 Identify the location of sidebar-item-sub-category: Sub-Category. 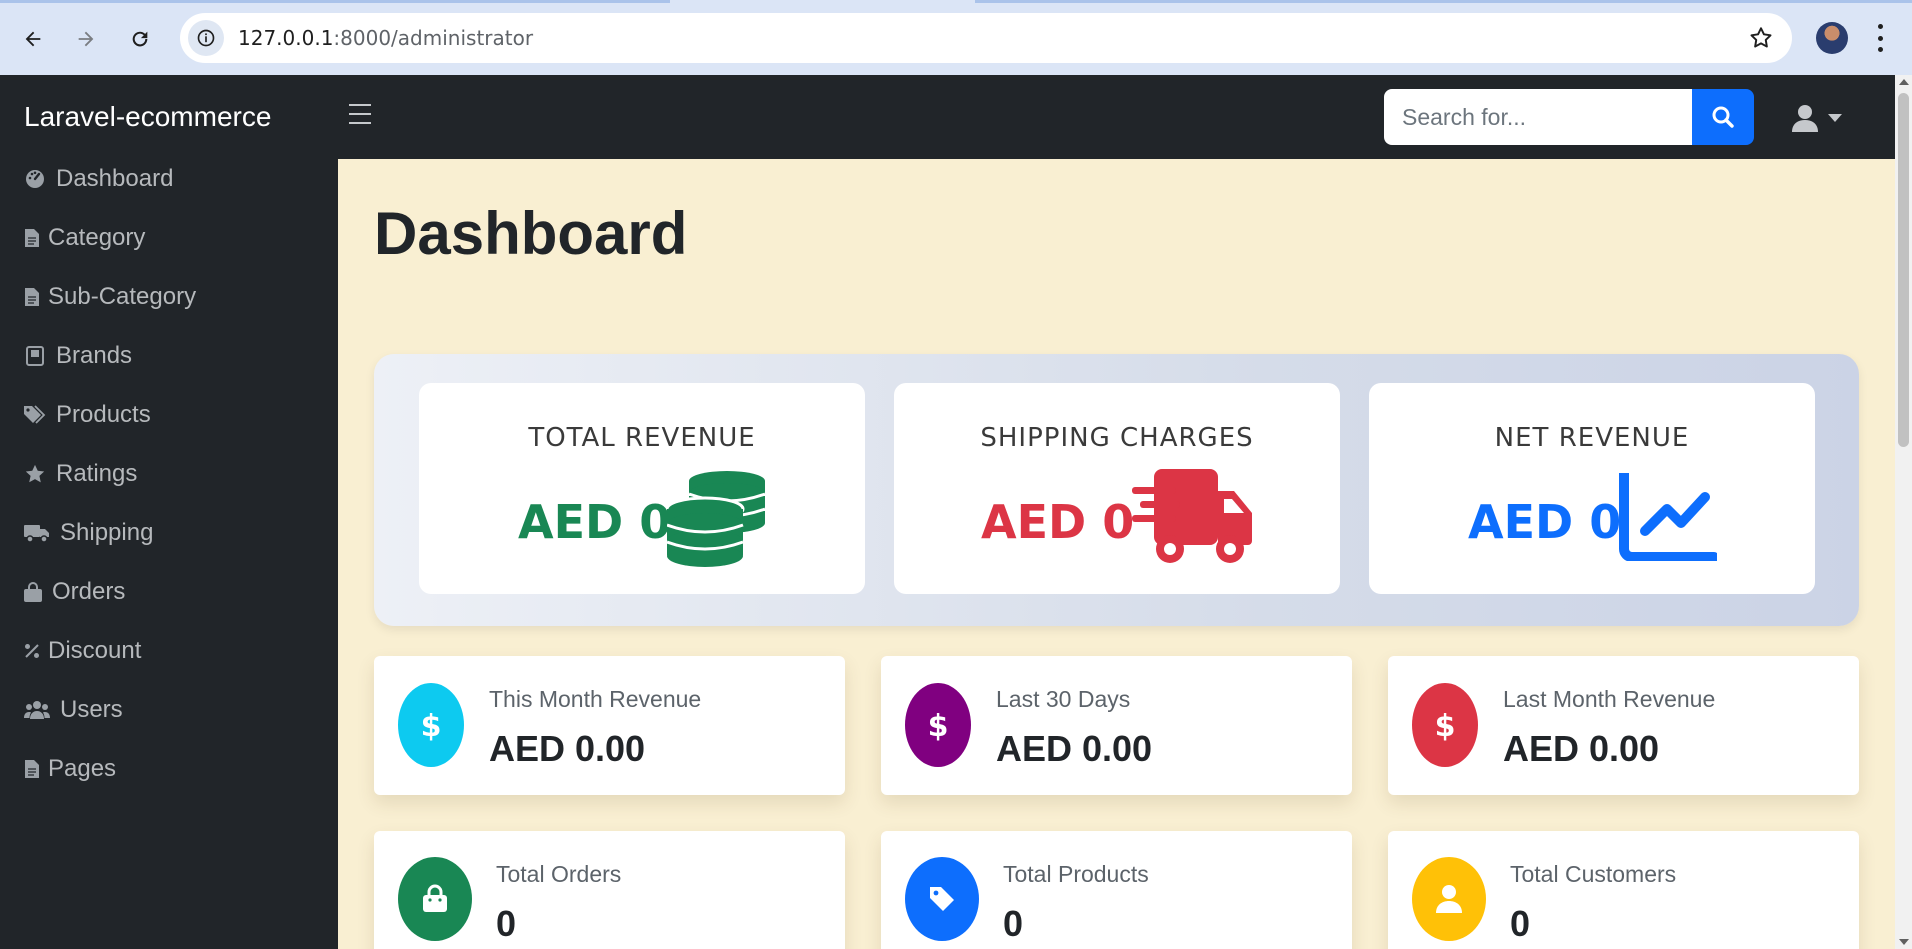
(110, 297).